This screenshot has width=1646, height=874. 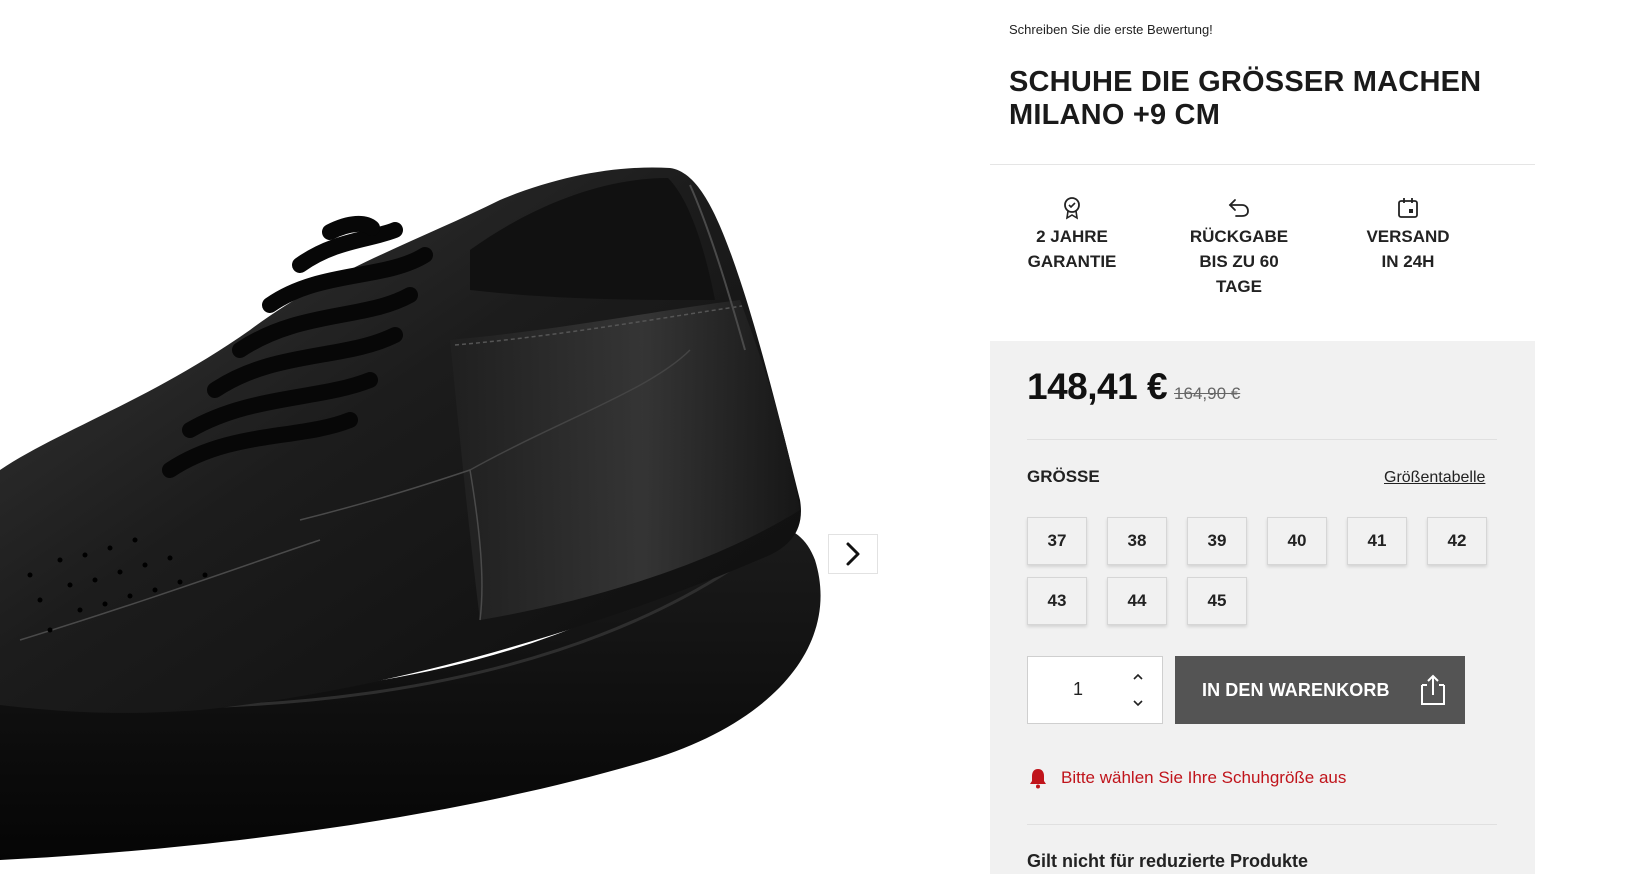 What do you see at coordinates (1408, 261) in the screenshot?
I see `benefit-label: IN 24H` at bounding box center [1408, 261].